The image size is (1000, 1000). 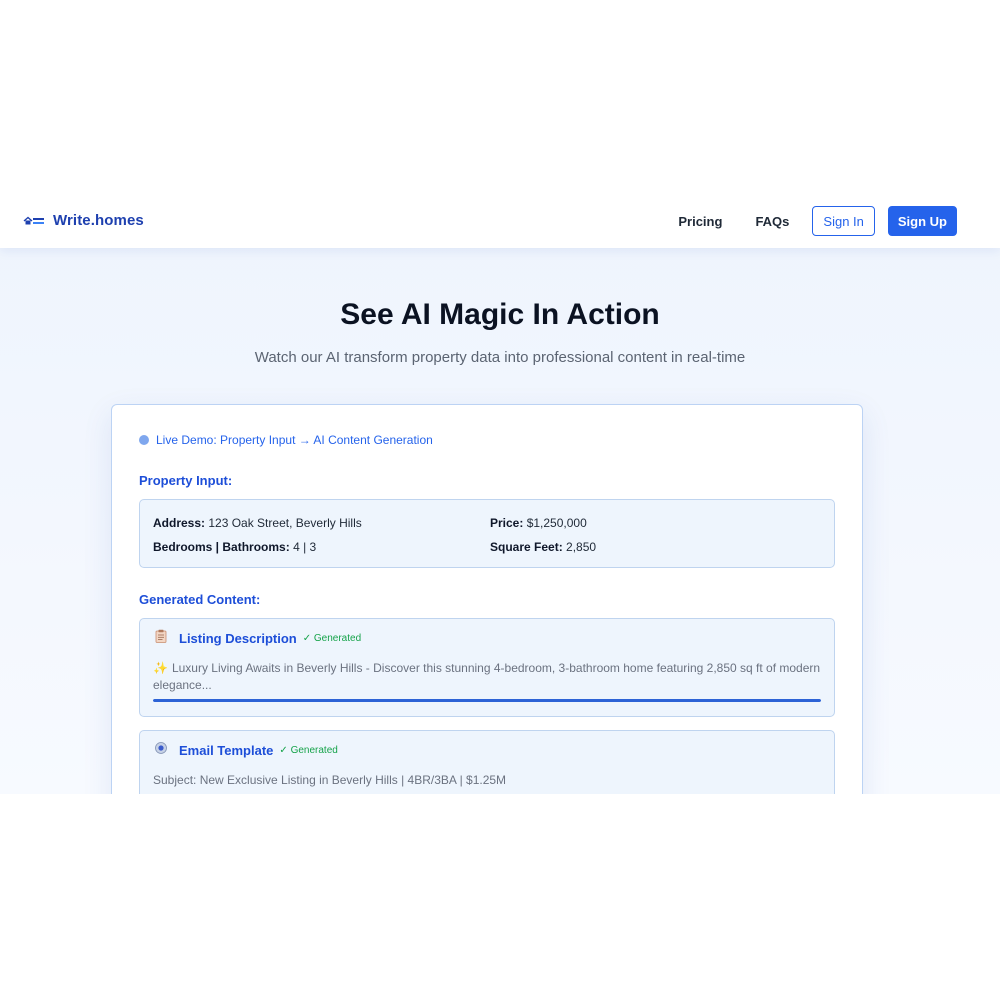 I want to click on logo-icon, so click(x=34, y=221).